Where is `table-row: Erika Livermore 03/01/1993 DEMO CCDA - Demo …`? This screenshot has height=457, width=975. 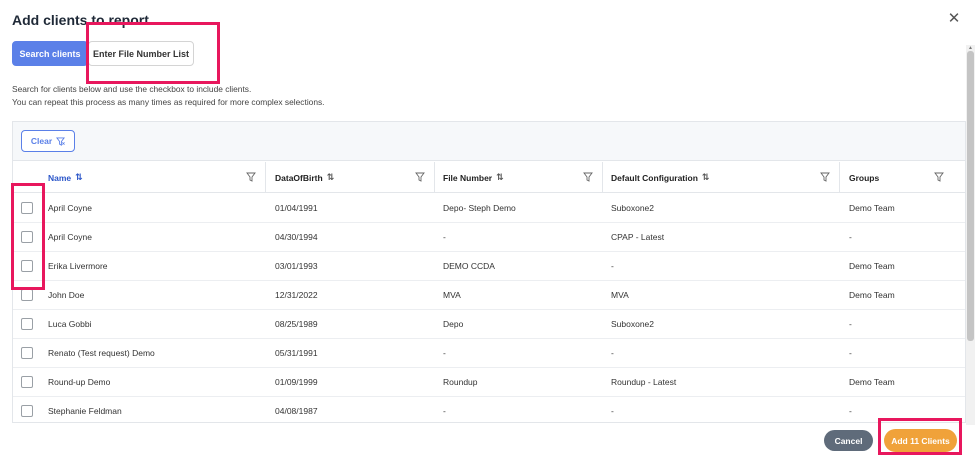
table-row: Erika Livermore 03/01/1993 DEMO CCDA - Demo … is located at coordinates (489, 266).